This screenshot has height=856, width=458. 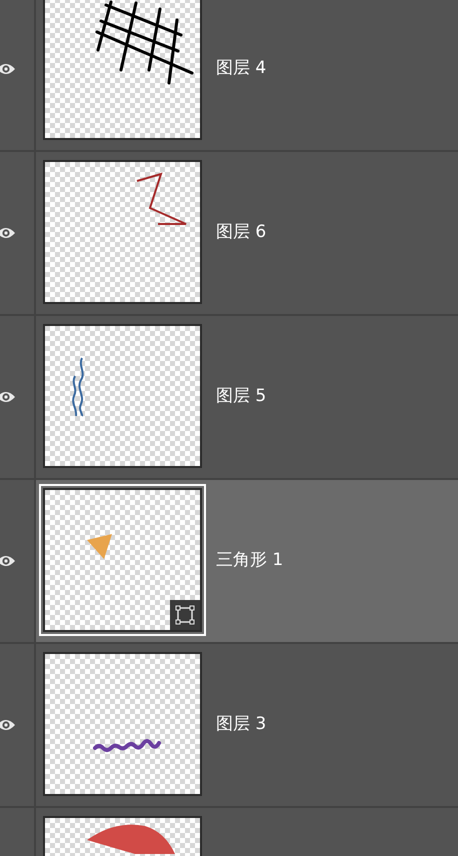 What do you see at coordinates (78, 387) in the screenshot?
I see `squiggle-drawing` at bounding box center [78, 387].